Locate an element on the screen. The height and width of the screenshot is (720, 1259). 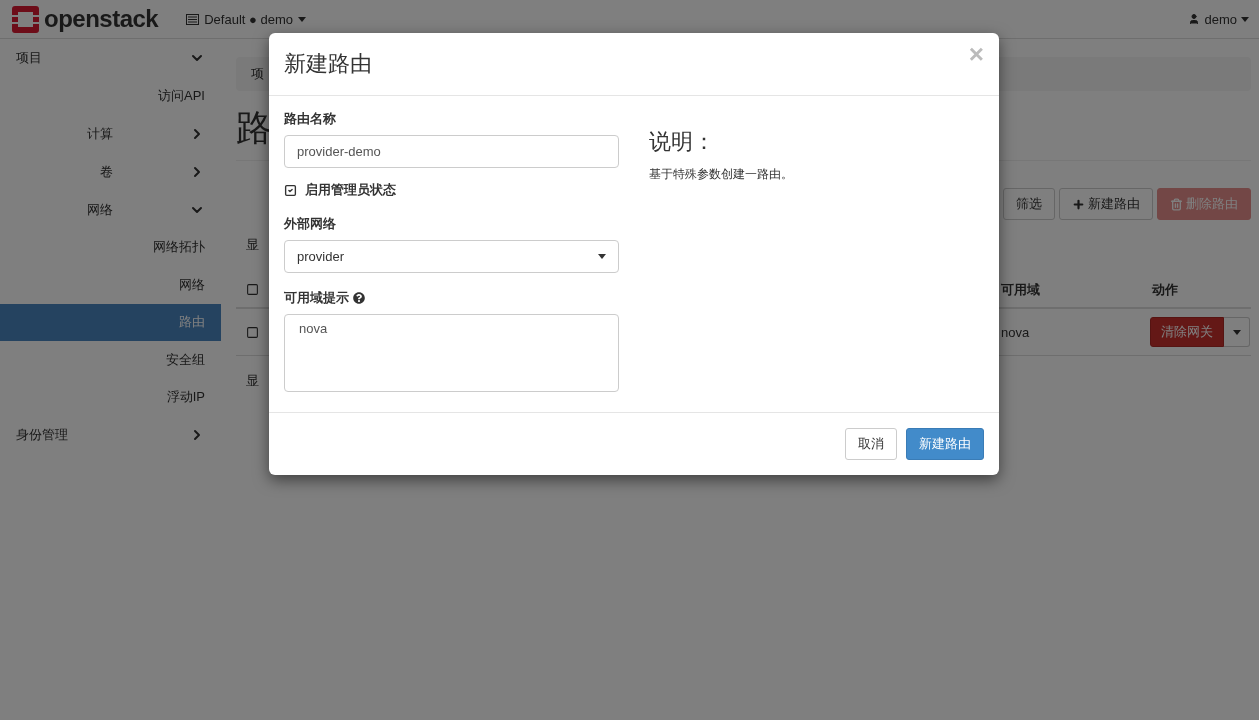
field-label: 外部网络 is located at coordinates (310, 224).